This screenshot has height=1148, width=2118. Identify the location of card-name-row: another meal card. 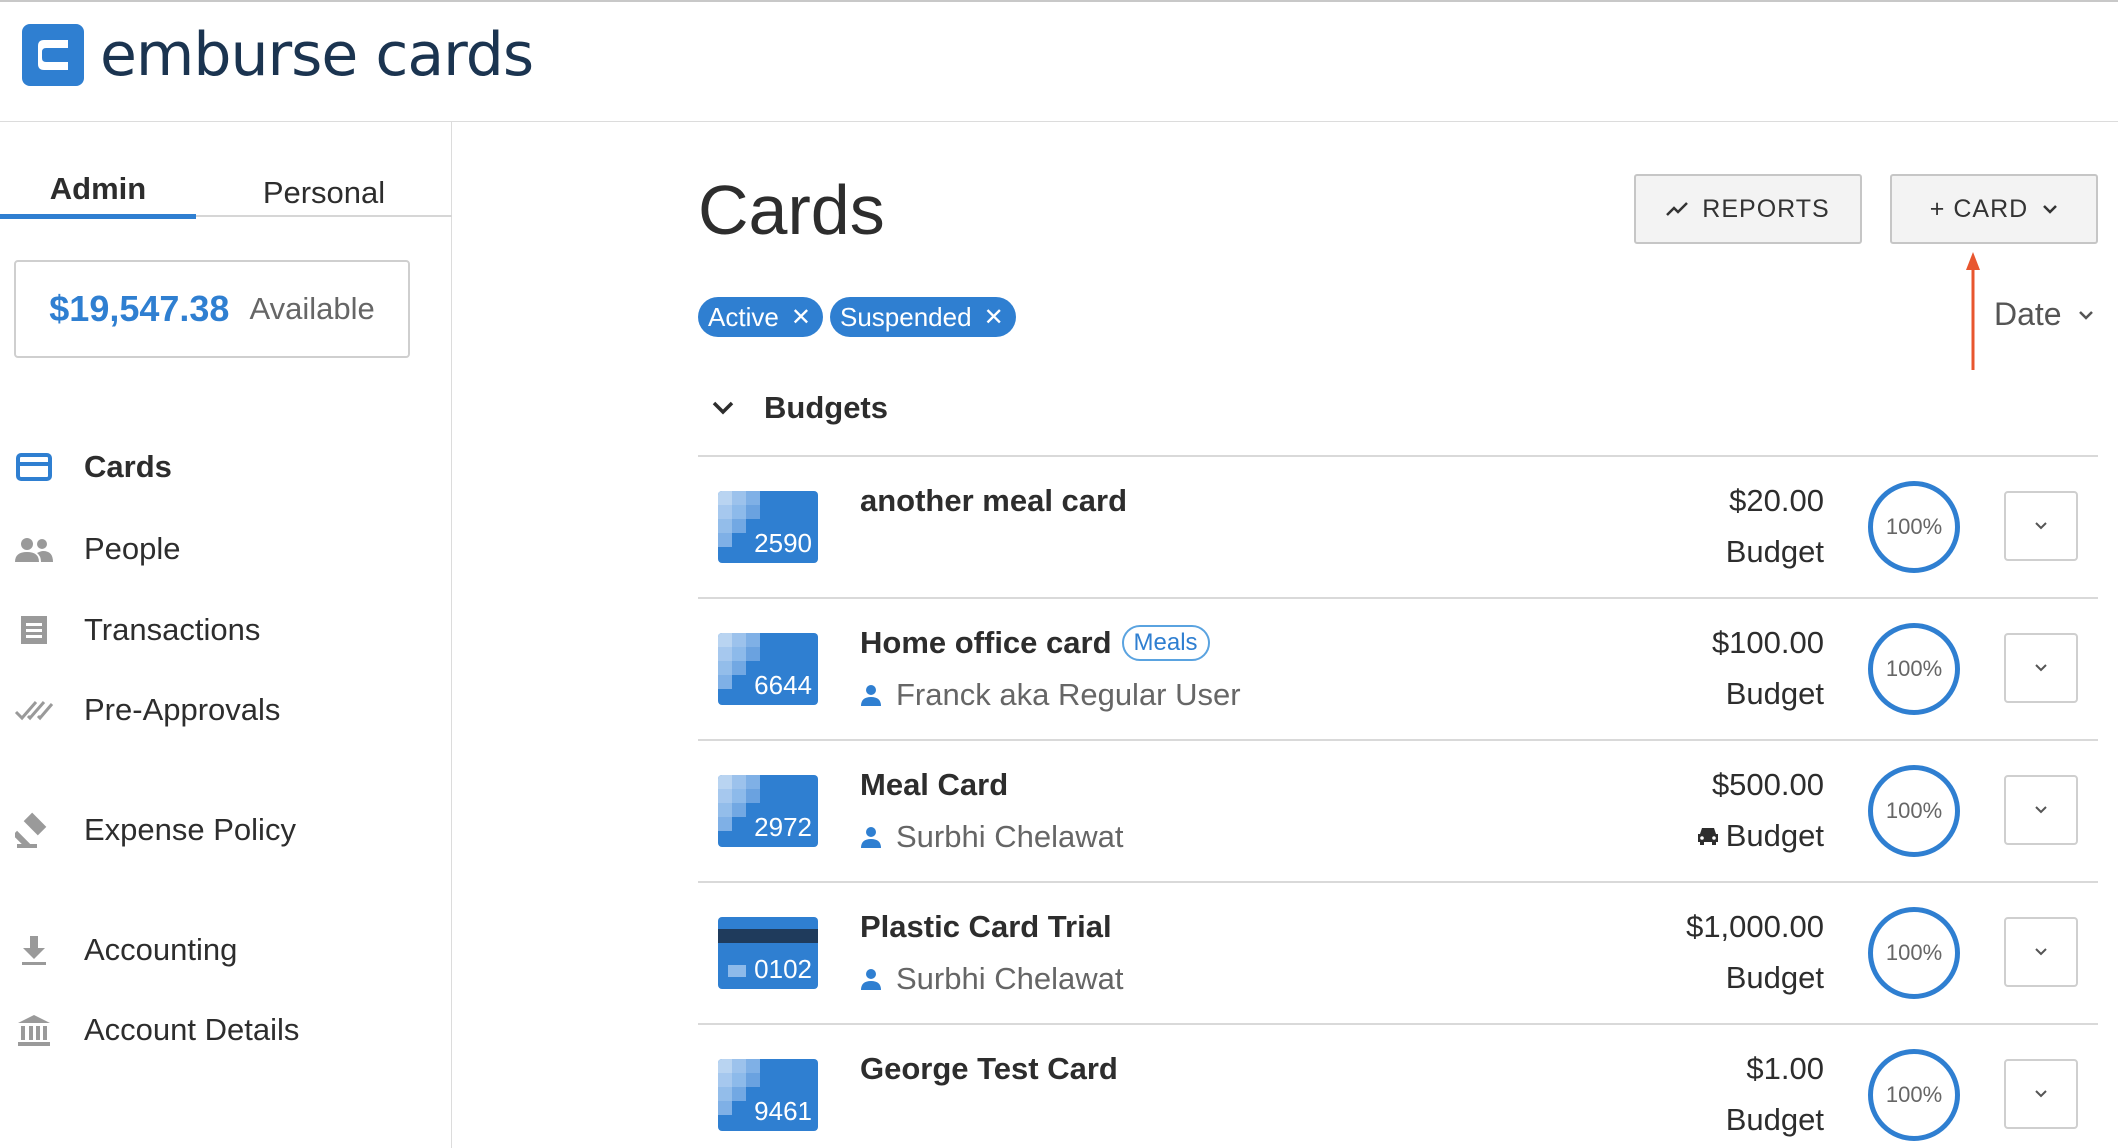
(993, 501).